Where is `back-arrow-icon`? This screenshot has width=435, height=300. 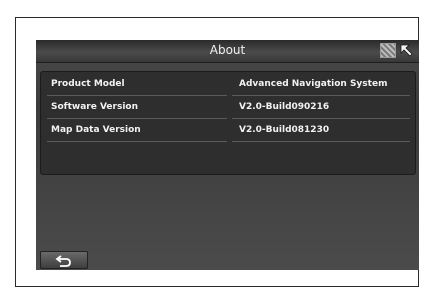 back-arrow-icon is located at coordinates (63, 261).